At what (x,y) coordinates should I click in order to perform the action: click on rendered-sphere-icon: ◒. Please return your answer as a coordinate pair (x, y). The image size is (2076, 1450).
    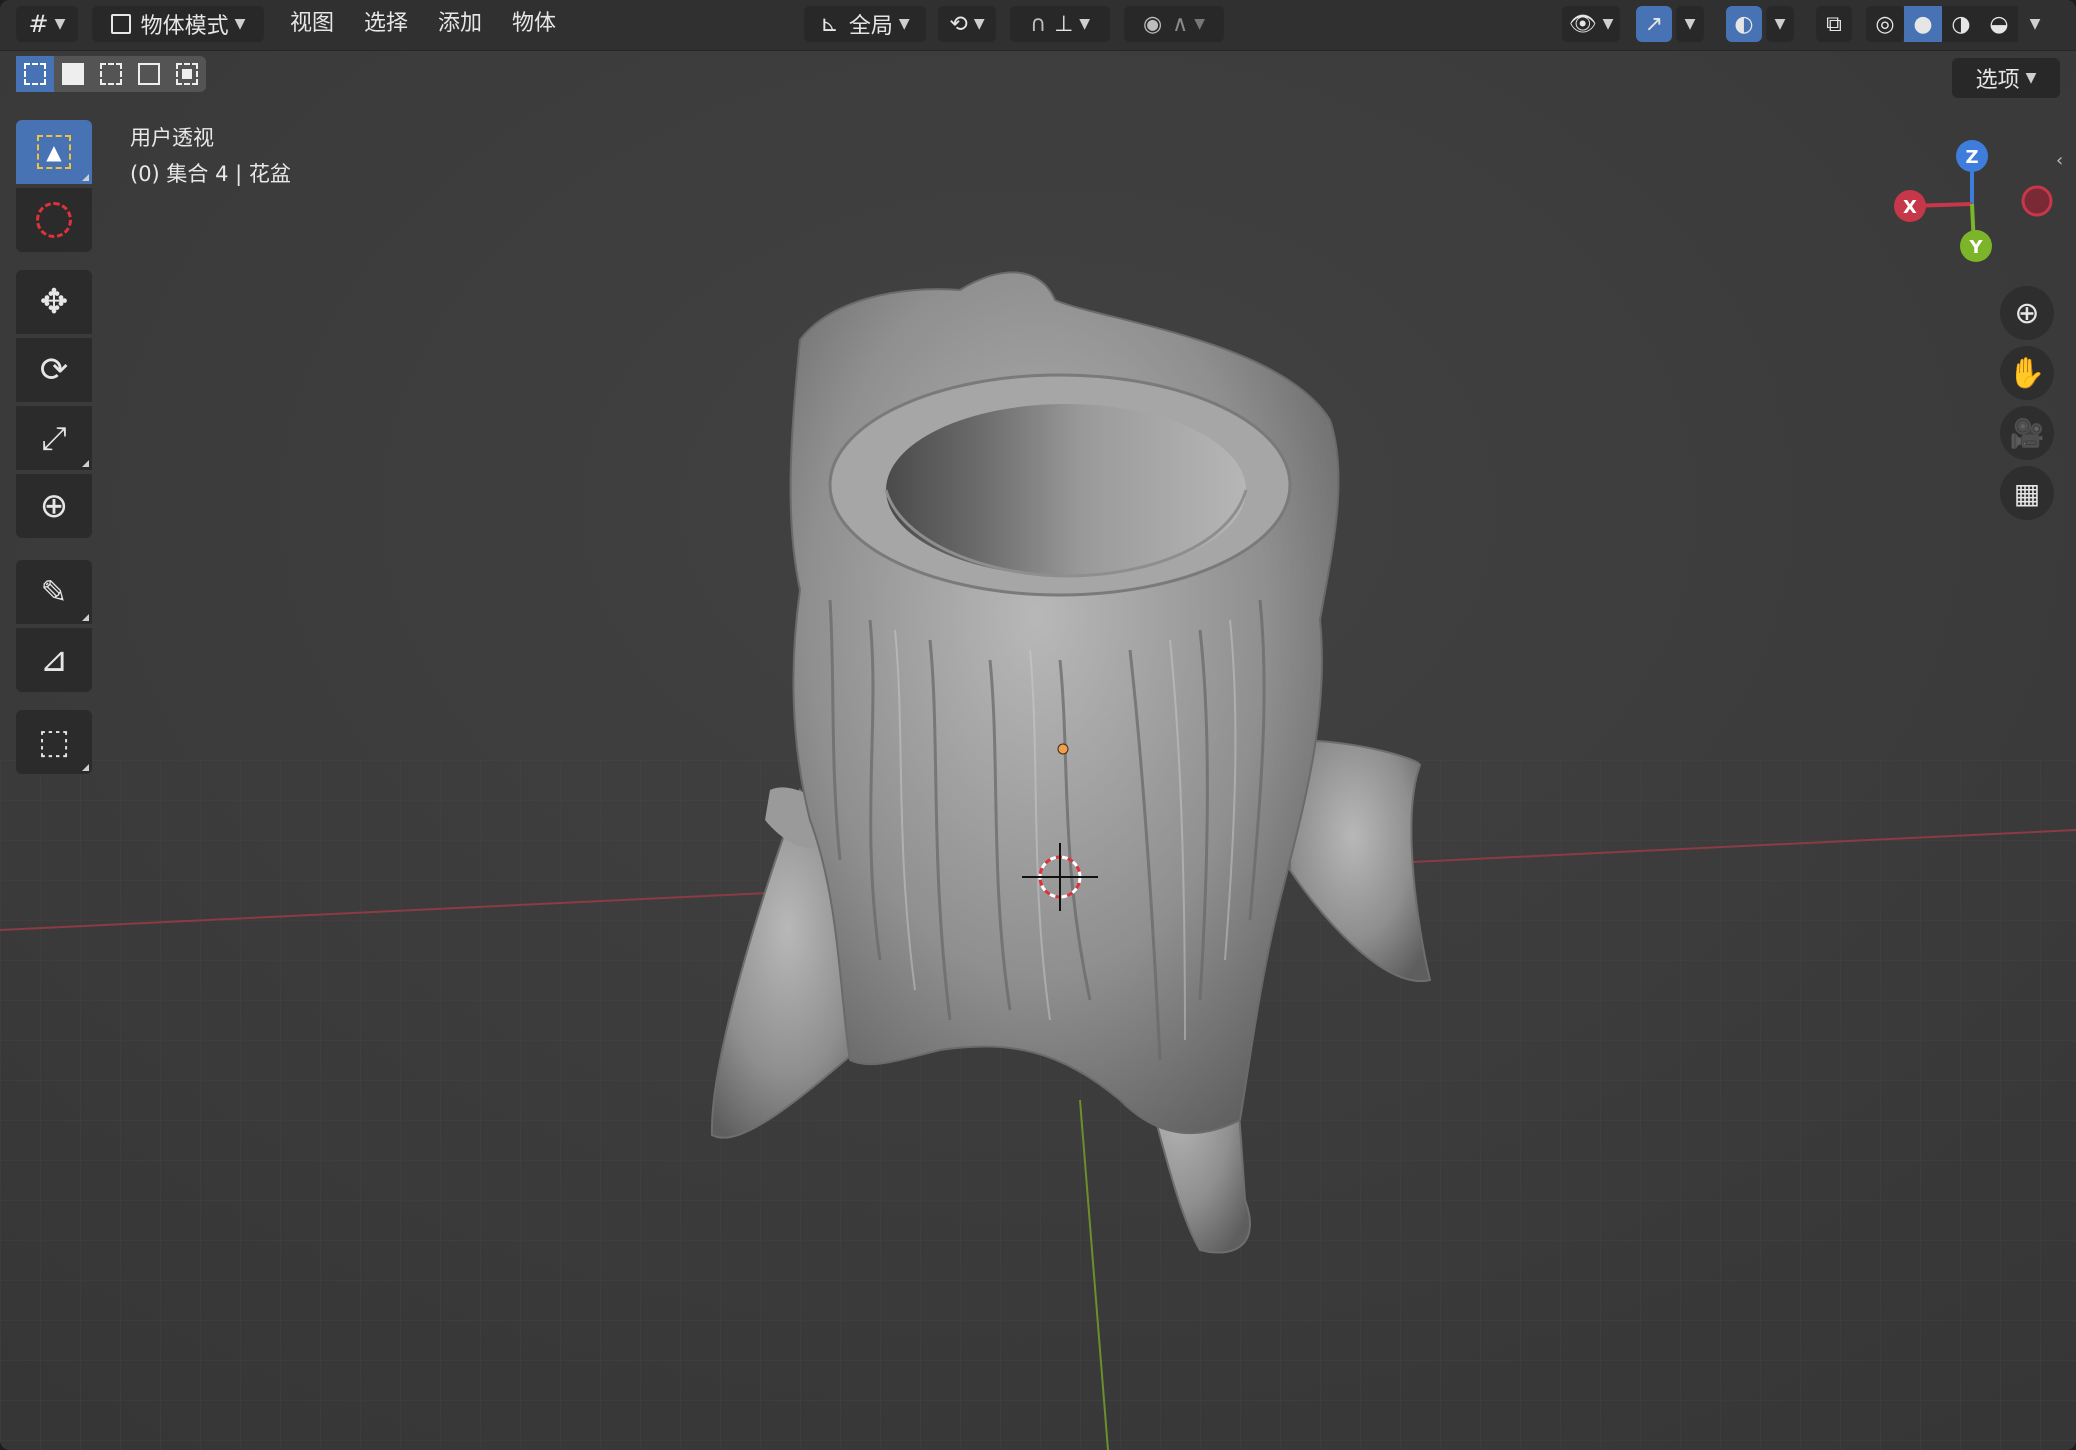
    Looking at the image, I should click on (1999, 24).